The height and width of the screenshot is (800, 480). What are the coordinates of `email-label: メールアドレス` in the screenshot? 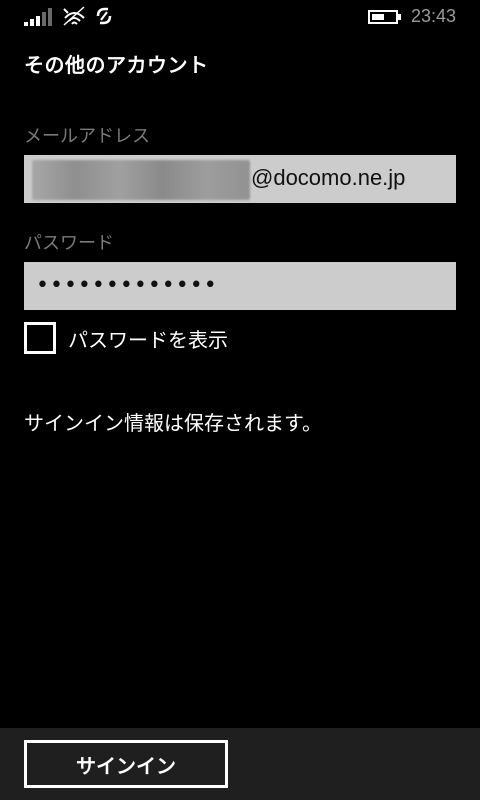 It's located at (87, 136).